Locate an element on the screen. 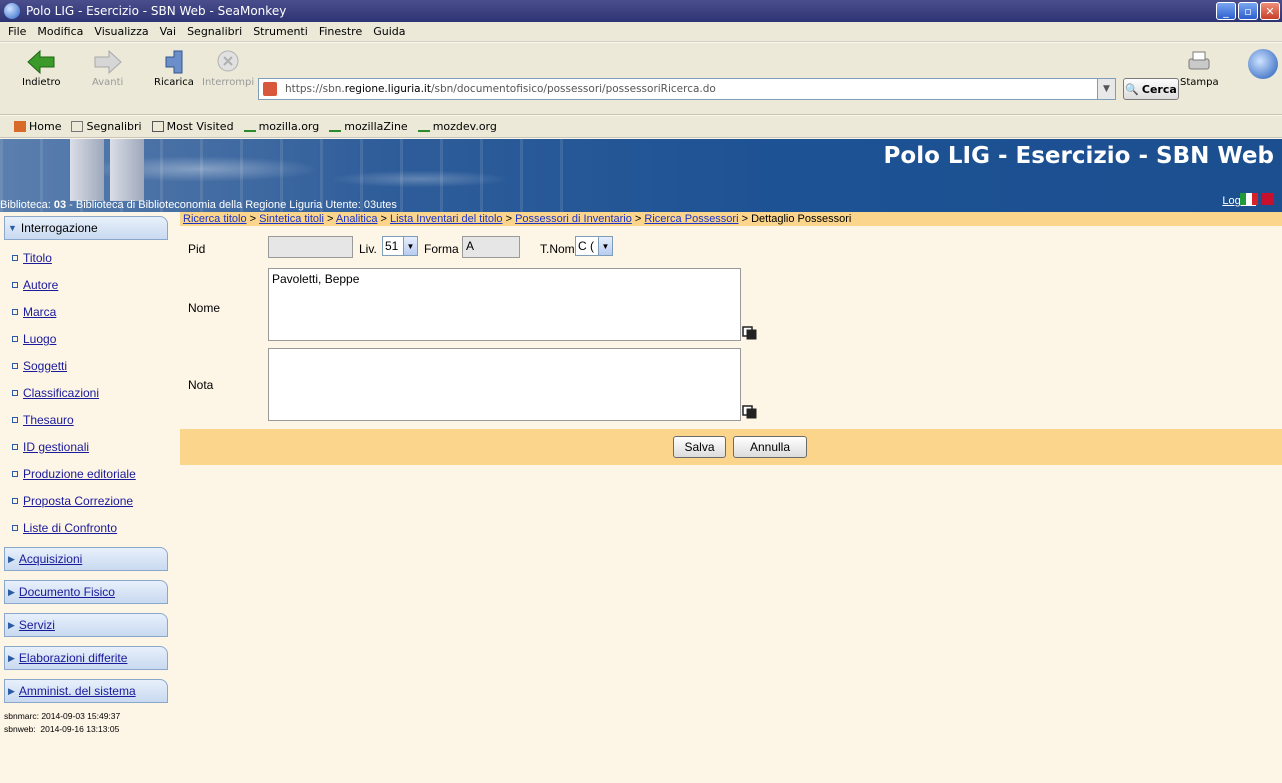  url-prefix: https://sbn. is located at coordinates (315, 89).